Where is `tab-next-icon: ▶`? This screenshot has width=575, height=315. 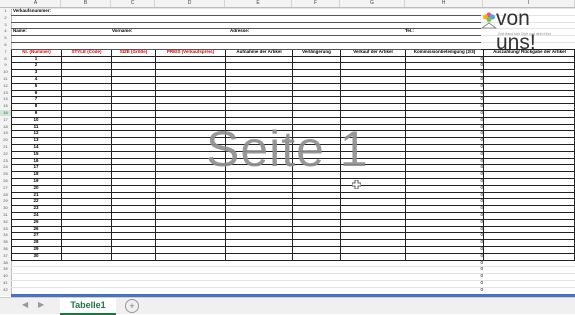
tab-next-icon: ▶ is located at coordinates (41, 304).